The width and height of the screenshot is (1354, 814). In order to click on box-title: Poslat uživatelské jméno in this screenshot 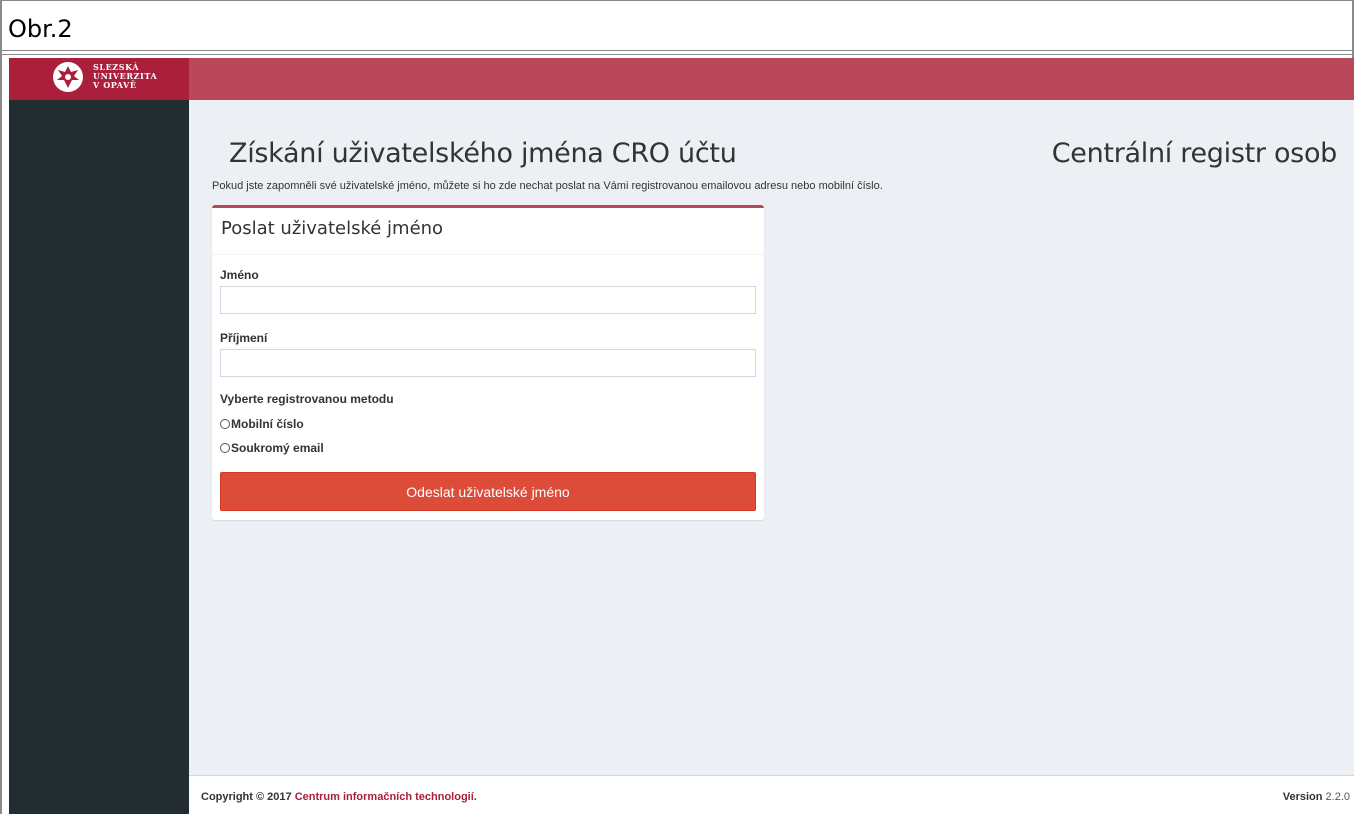, I will do `click(332, 228)`.